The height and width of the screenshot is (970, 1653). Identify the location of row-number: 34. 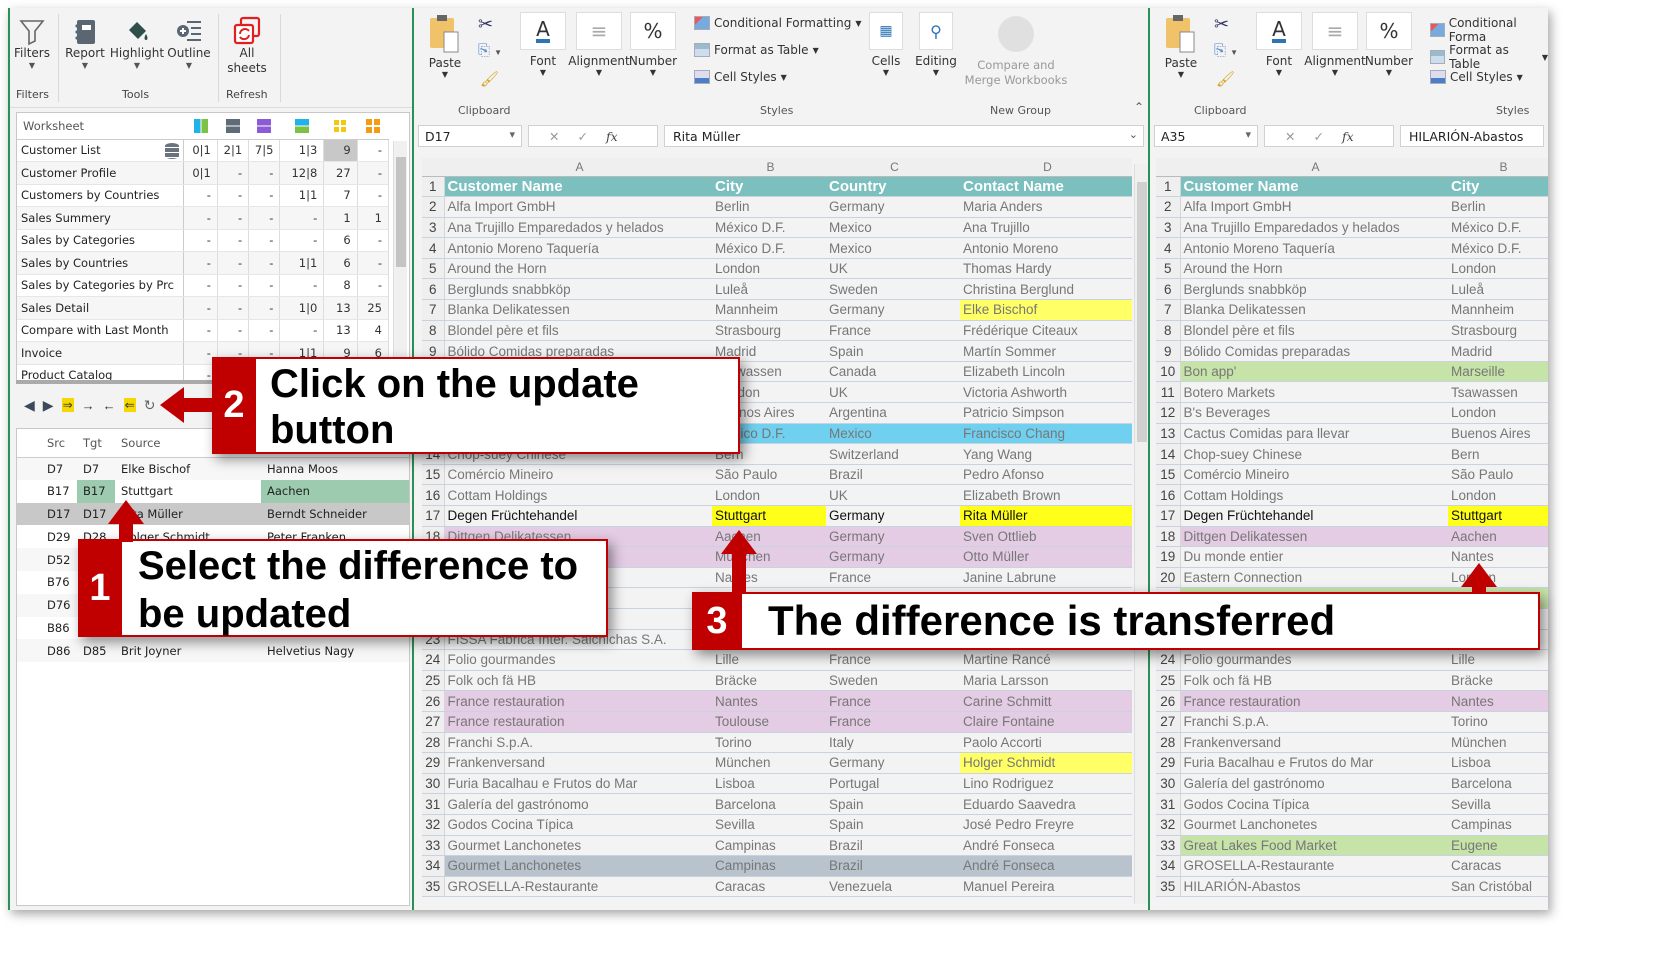
(1168, 866).